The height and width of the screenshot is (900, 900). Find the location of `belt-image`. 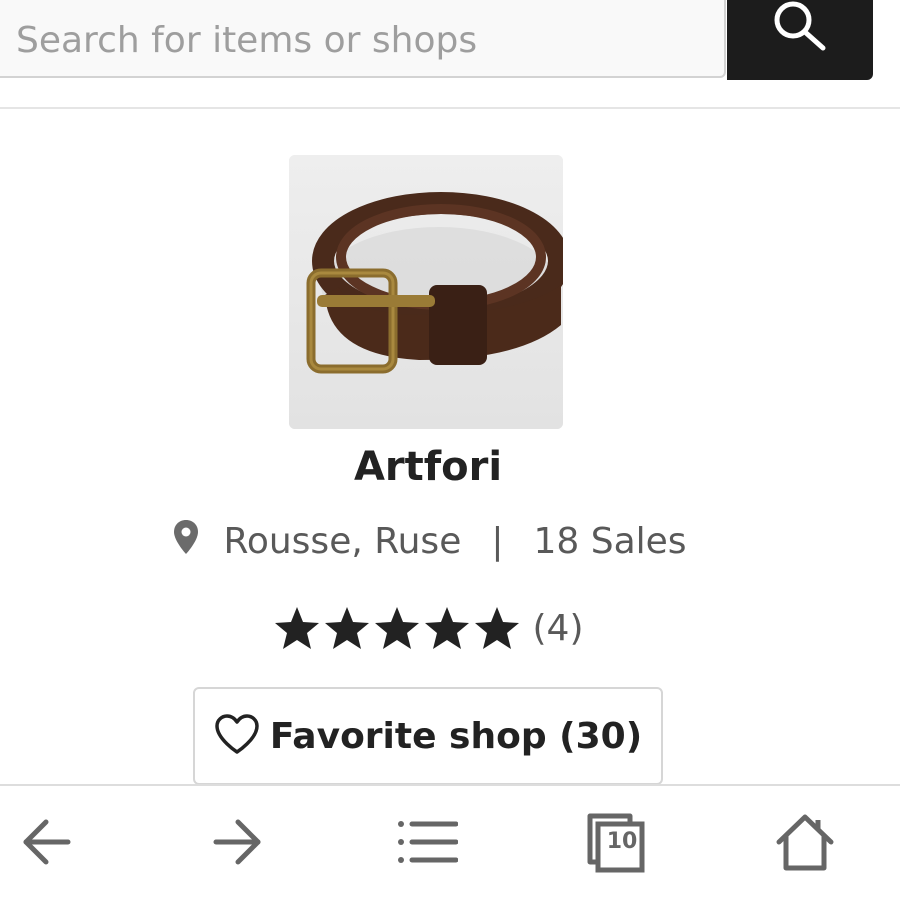

belt-image is located at coordinates (426, 292).